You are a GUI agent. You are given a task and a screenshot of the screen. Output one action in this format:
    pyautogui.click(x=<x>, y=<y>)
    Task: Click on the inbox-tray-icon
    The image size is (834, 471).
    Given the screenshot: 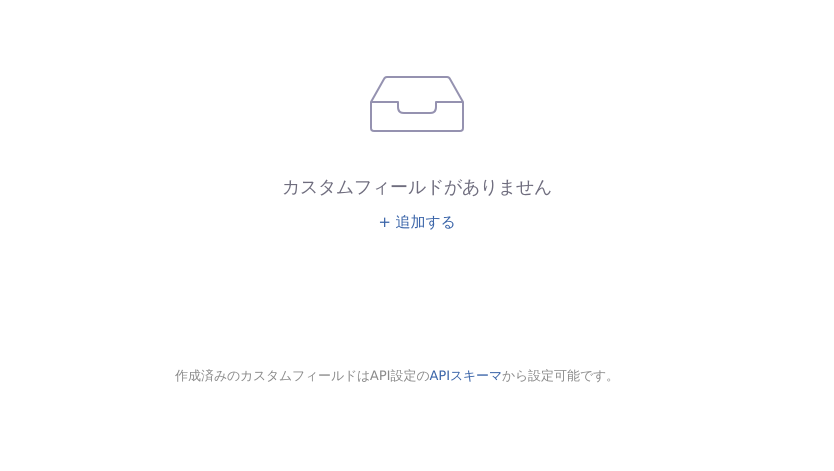 What is the action you would take?
    pyautogui.click(x=417, y=104)
    